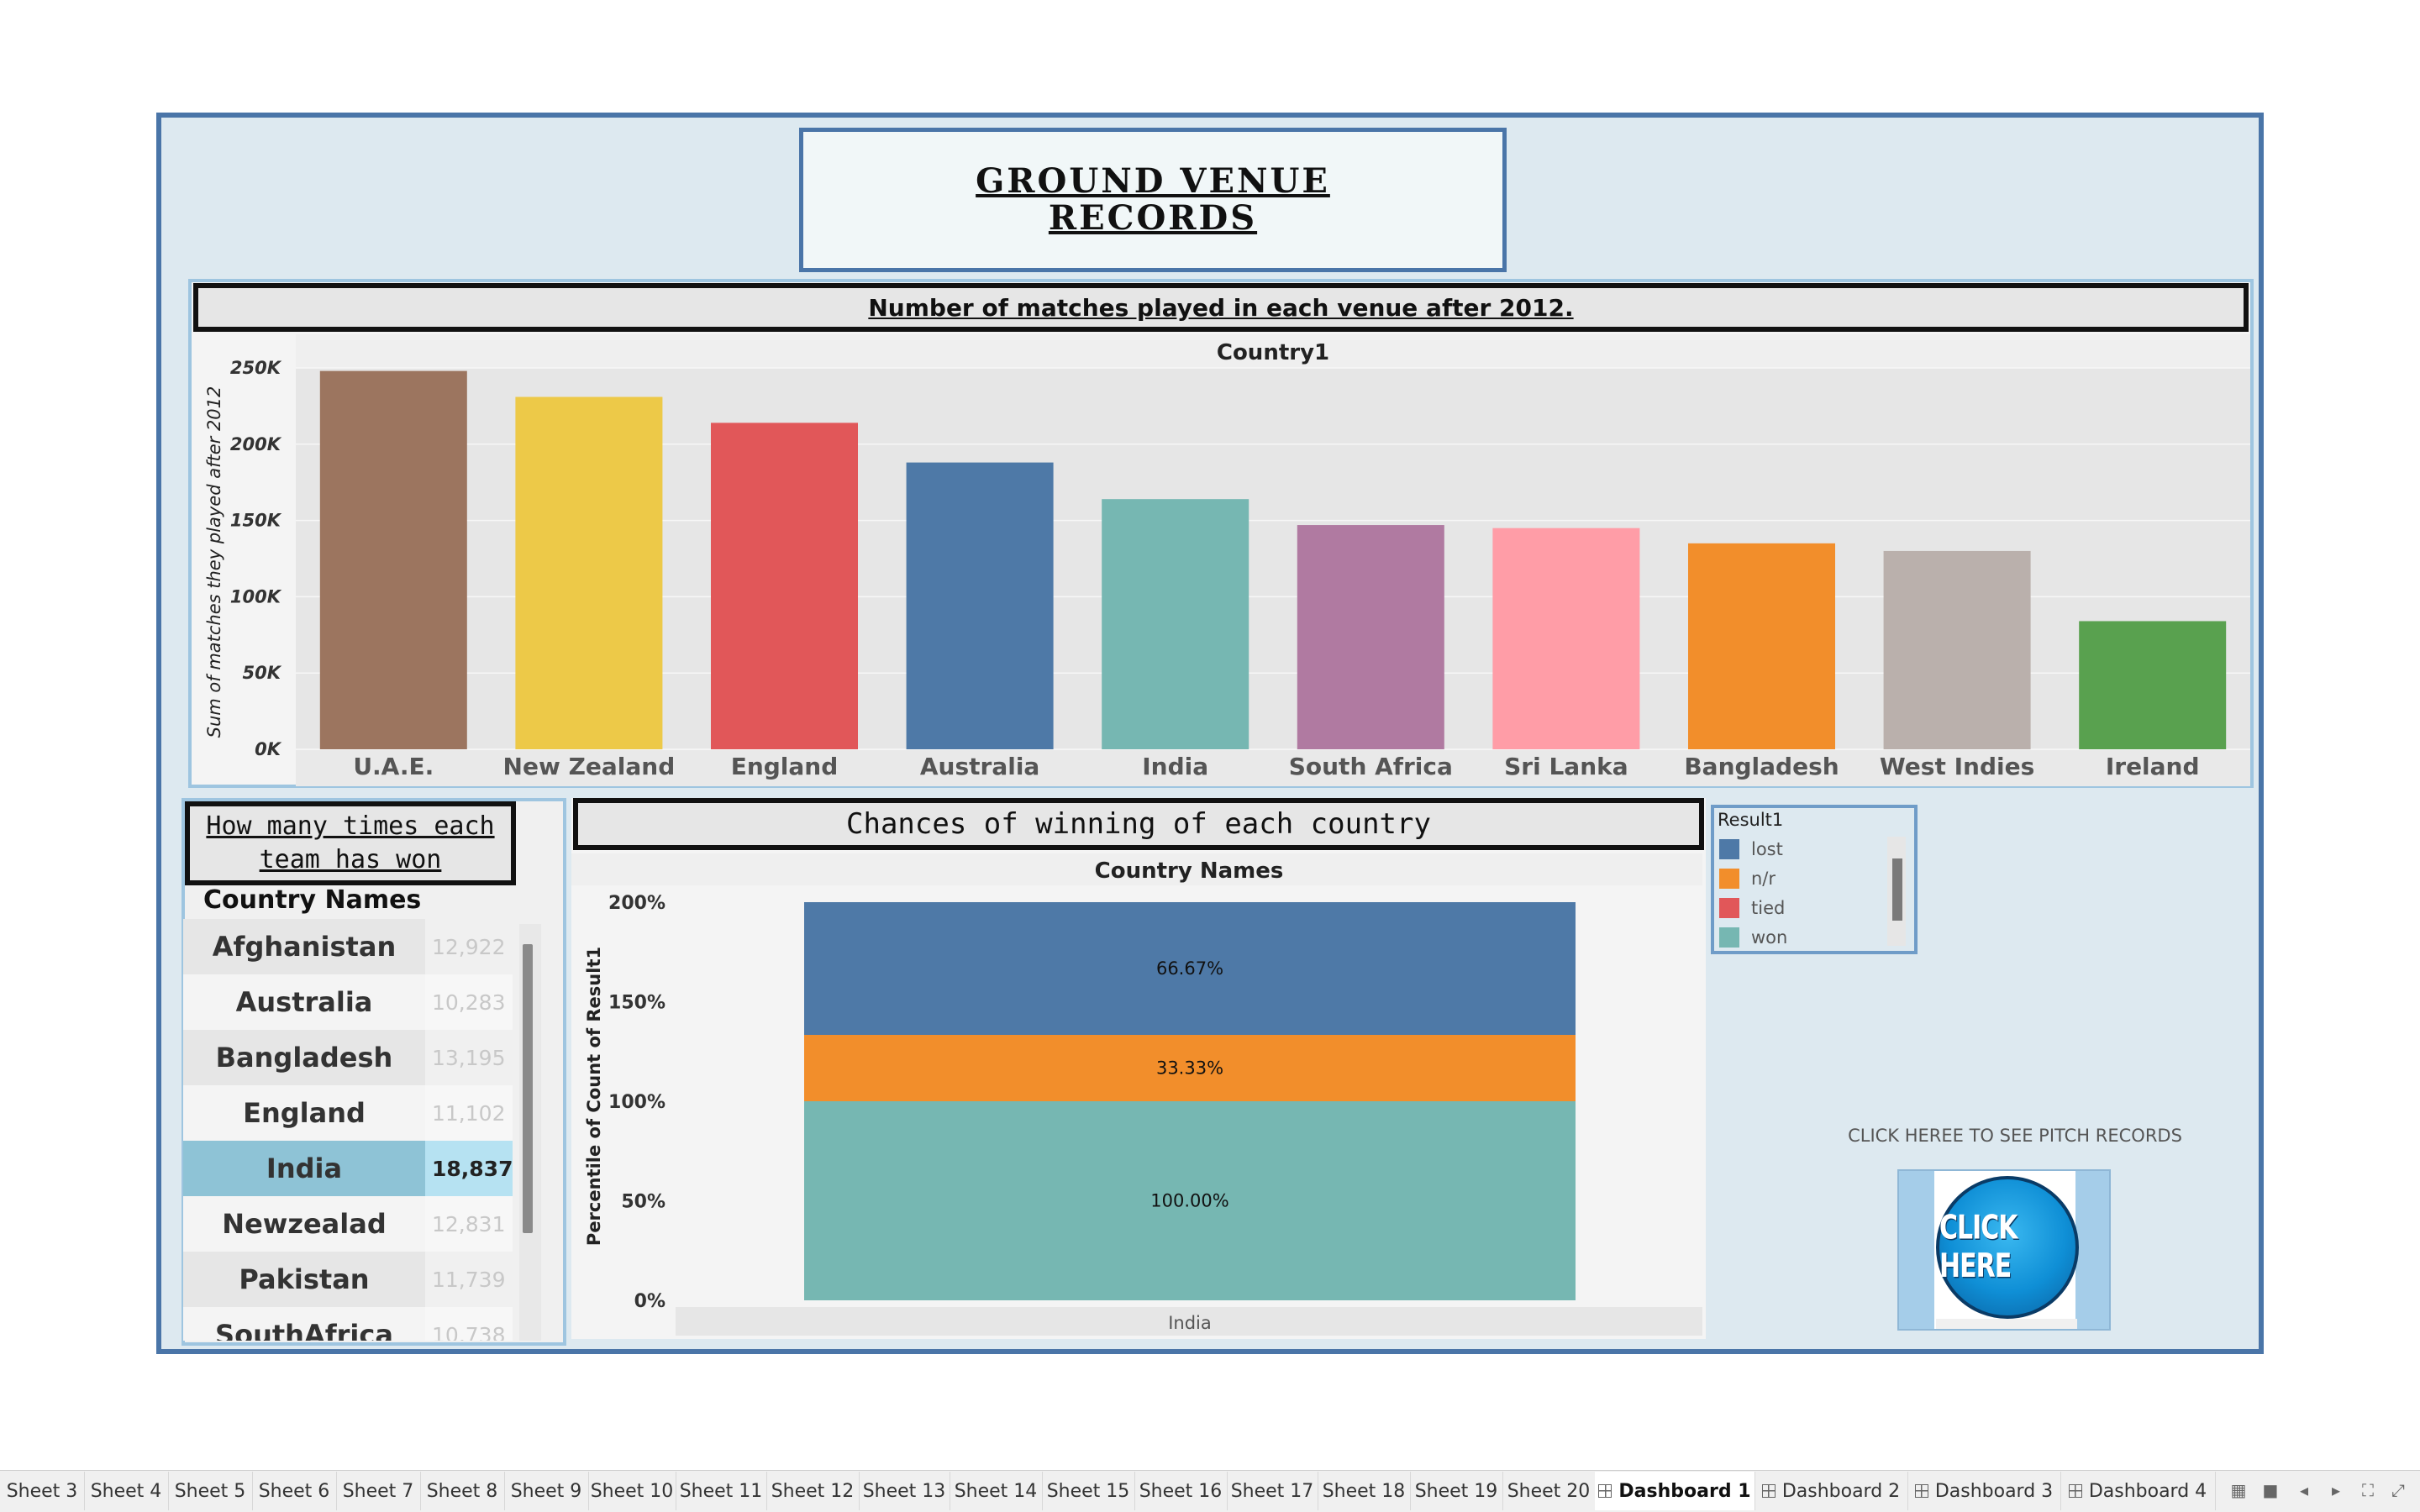 This screenshot has height=1512, width=2420. Describe the element at coordinates (1371, 637) in the screenshot. I see `bar-south-africa` at that location.